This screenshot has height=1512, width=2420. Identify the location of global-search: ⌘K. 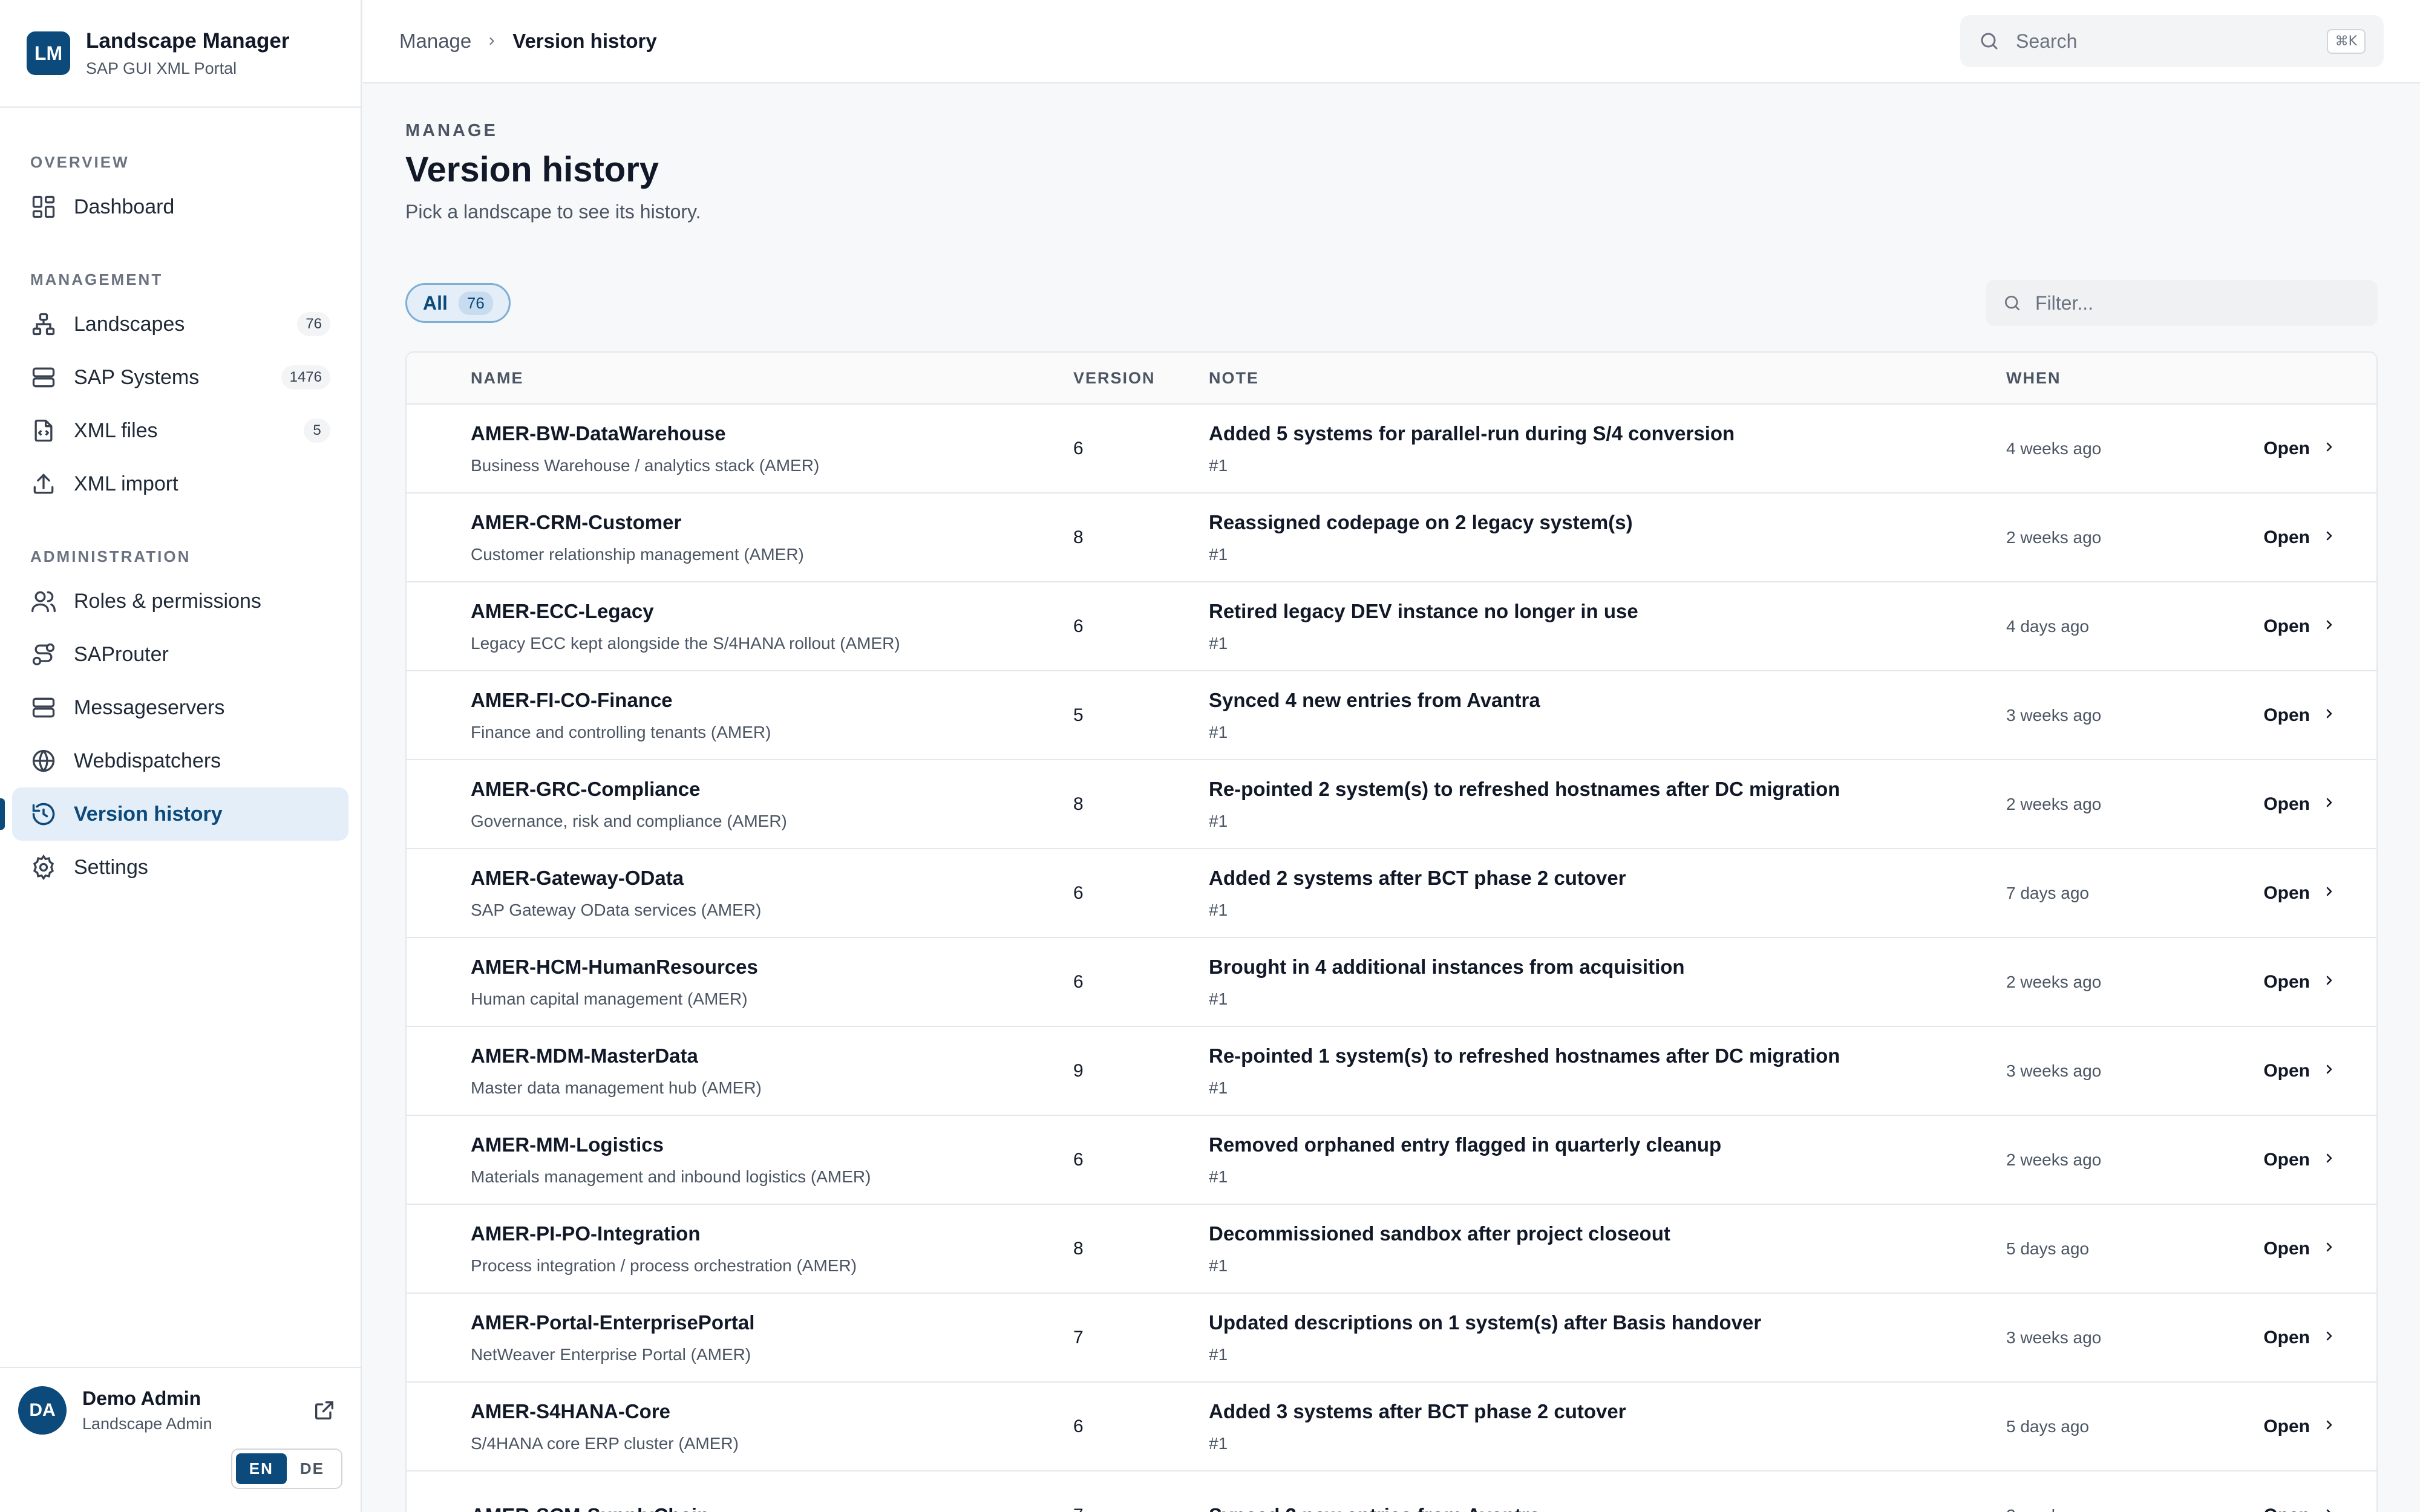
(2172, 41).